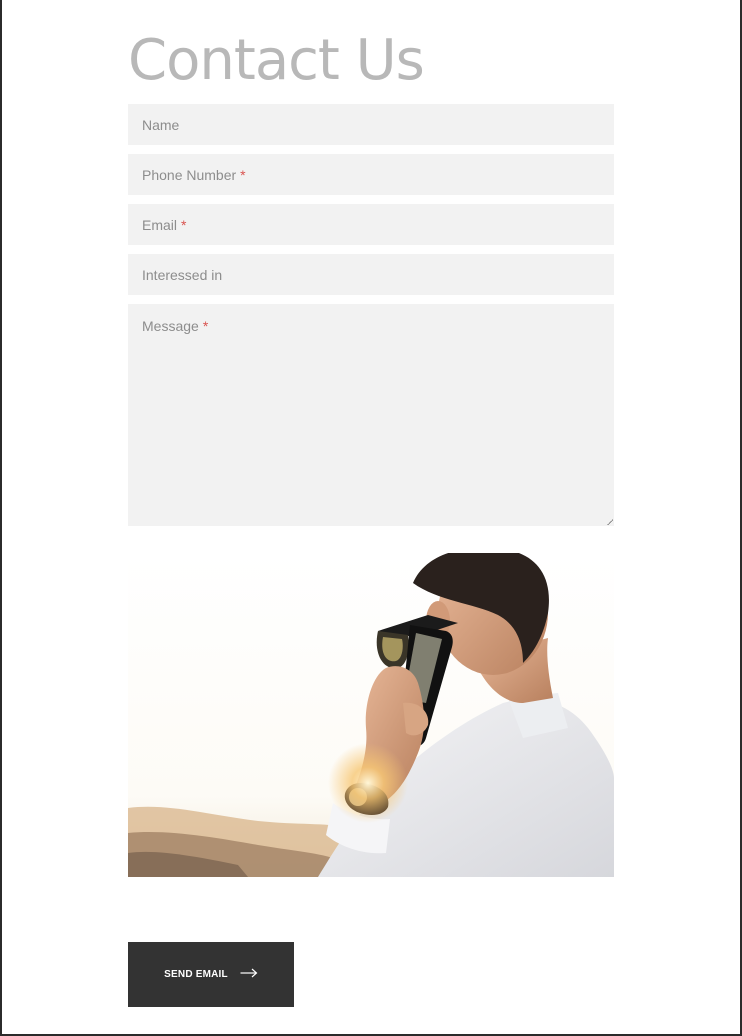 The height and width of the screenshot is (1036, 742). What do you see at coordinates (189, 174) in the screenshot?
I see `phone-number-placeholder: Phone Number` at bounding box center [189, 174].